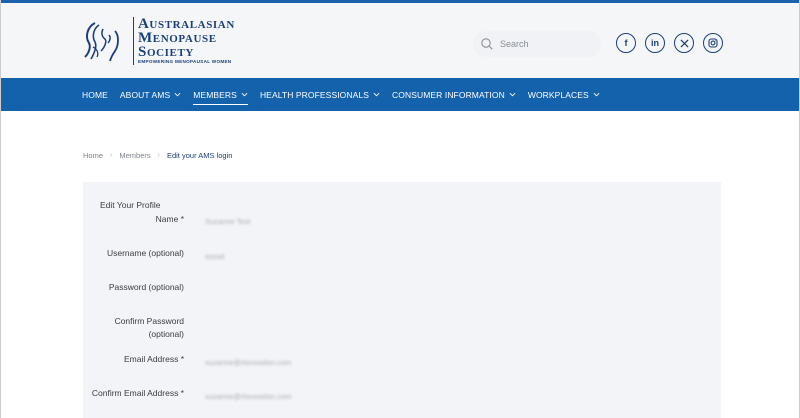 The height and width of the screenshot is (418, 800). Describe the element at coordinates (93, 155) in the screenshot. I see `breadcrumb-home: Home` at that location.